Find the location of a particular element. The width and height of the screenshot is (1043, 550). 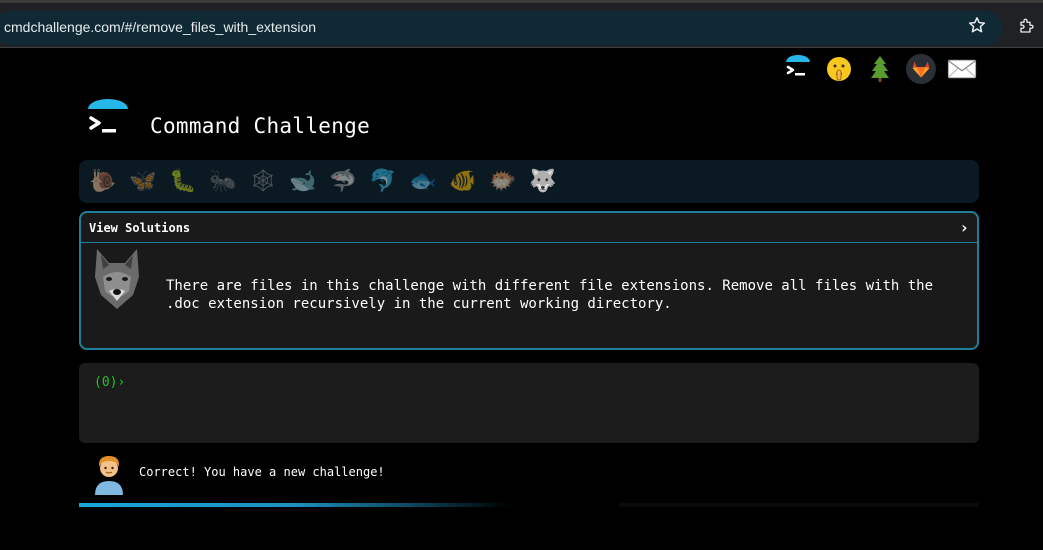

extensions-puzzle-icon is located at coordinates (1027, 26).